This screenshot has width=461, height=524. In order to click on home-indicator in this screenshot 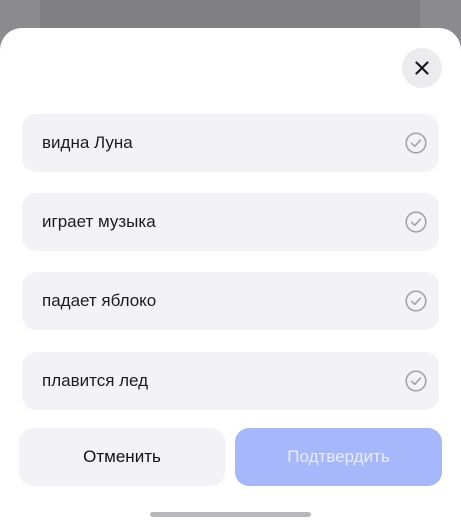, I will do `click(230, 514)`.